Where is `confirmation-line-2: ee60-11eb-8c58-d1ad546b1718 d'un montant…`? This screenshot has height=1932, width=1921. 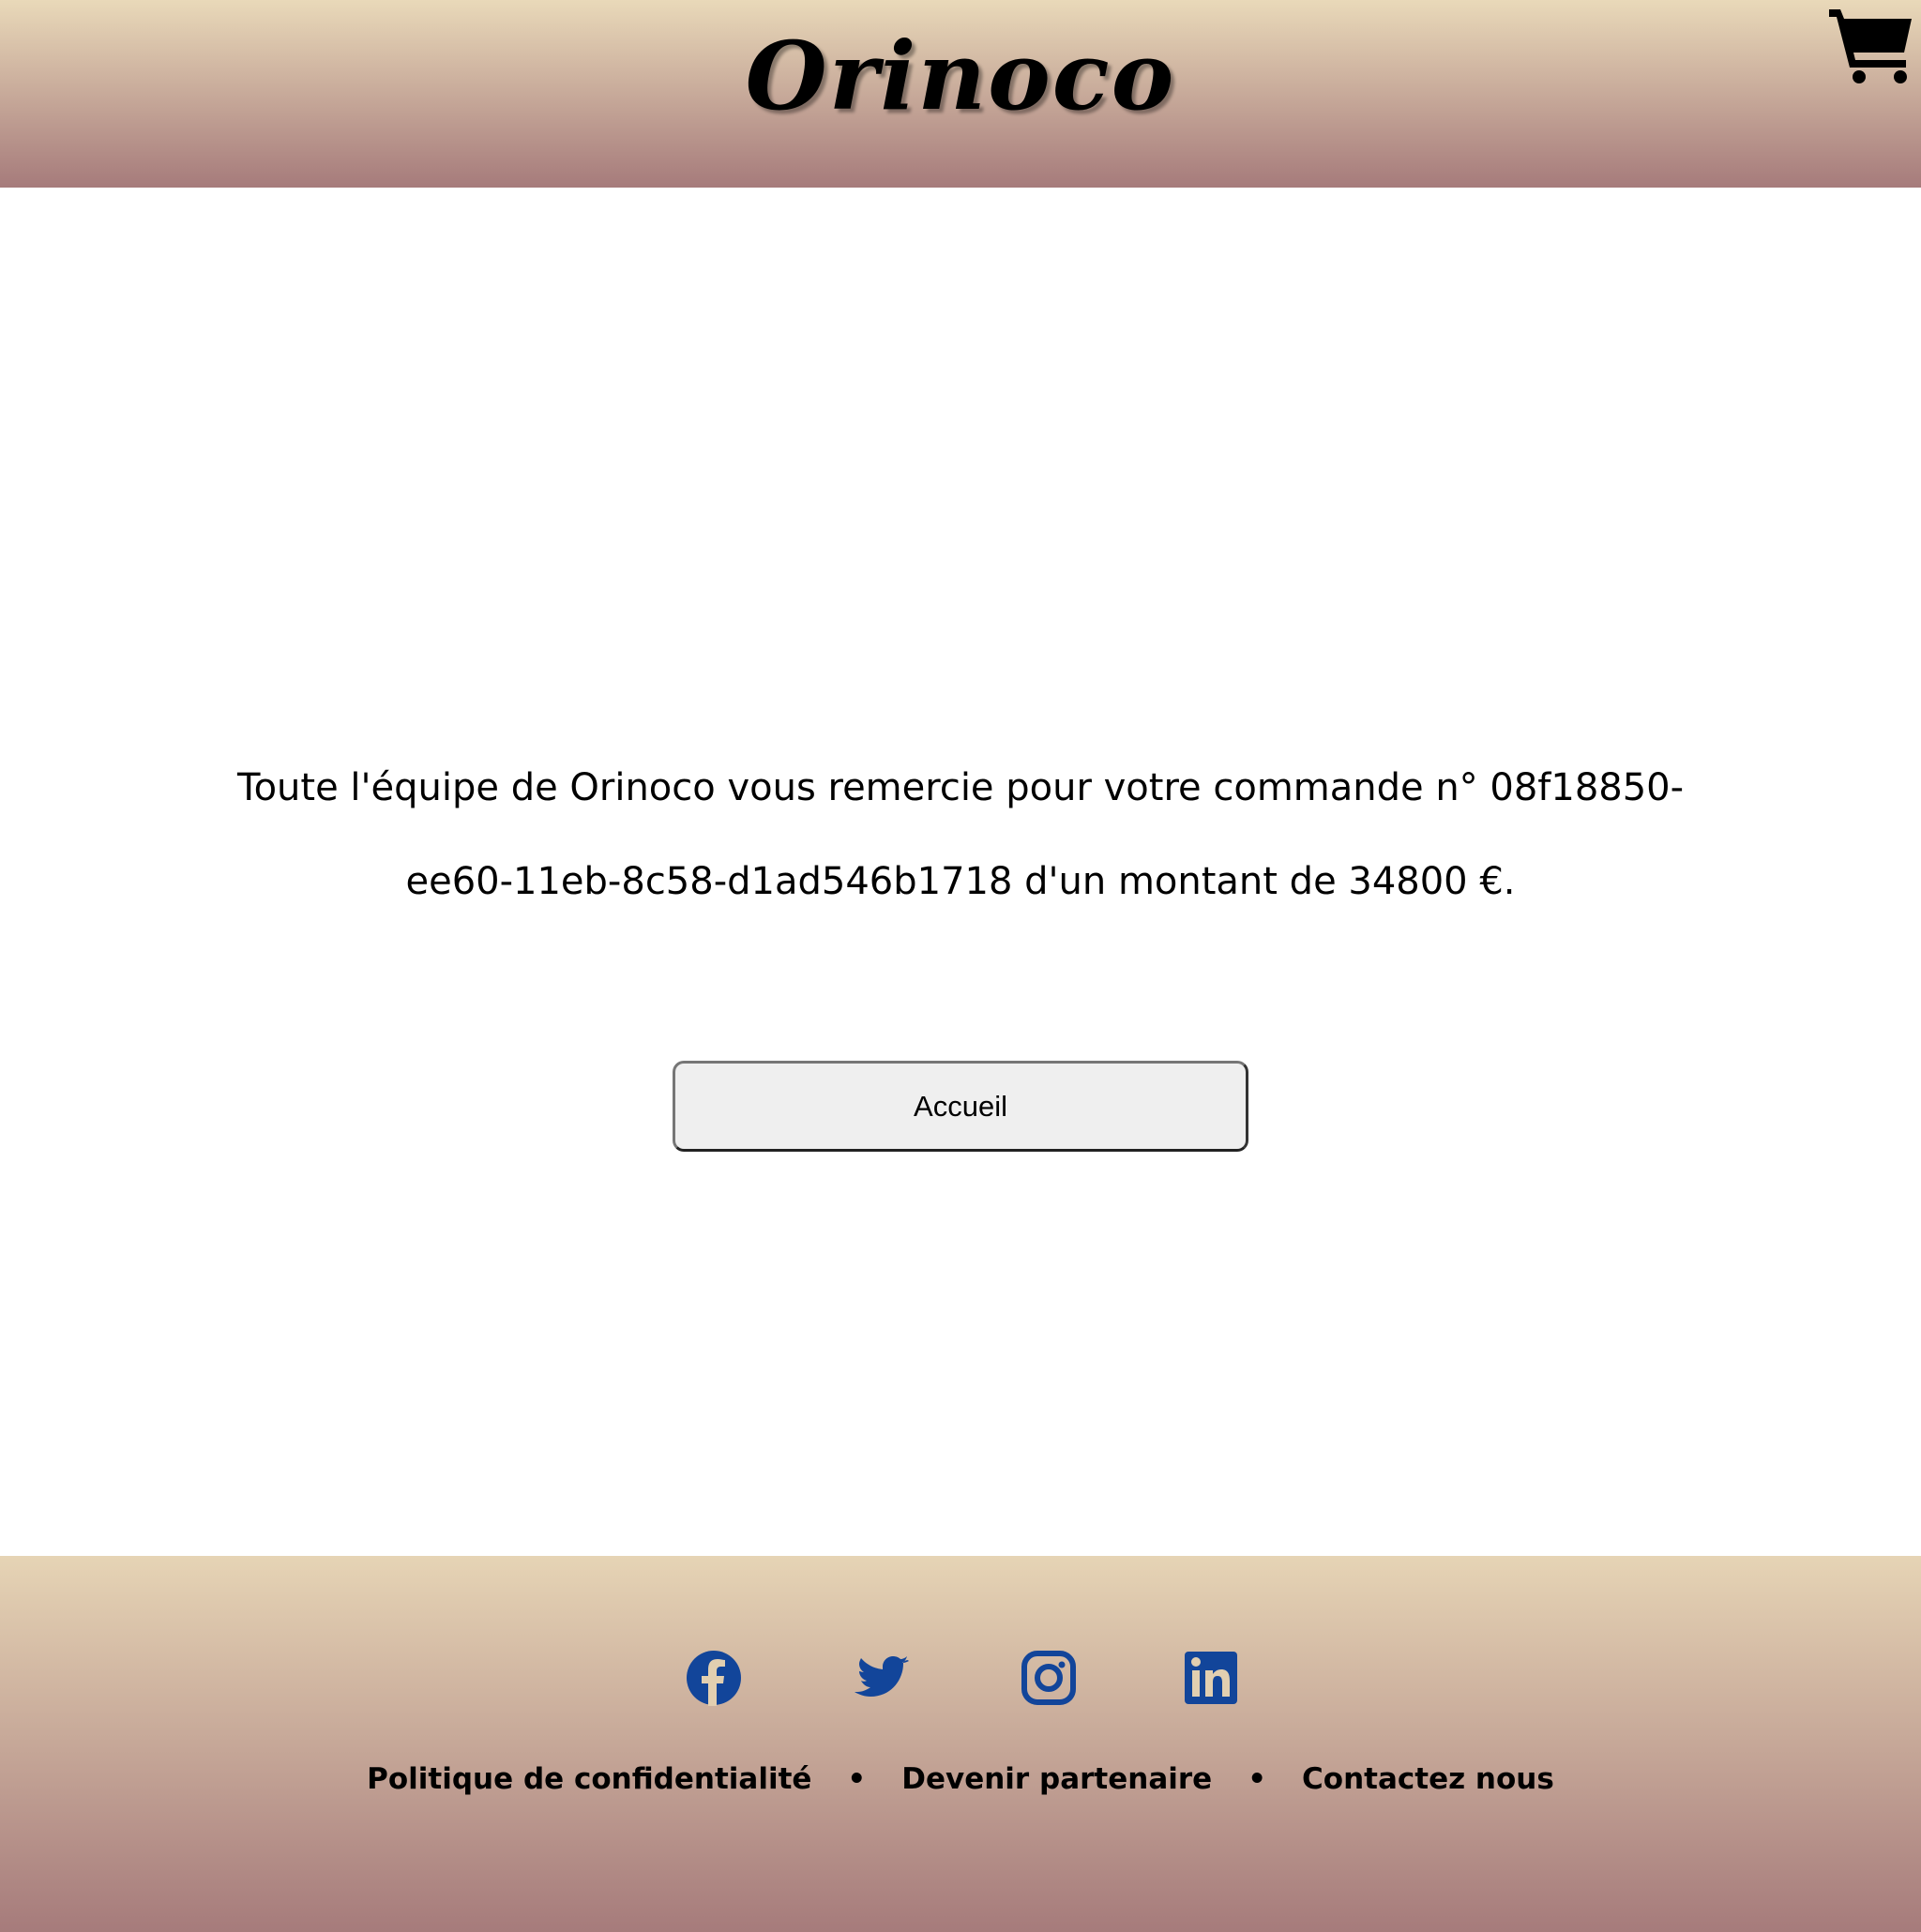
confirmation-line-2: ee60-11eb-8c58-d1ad546b1718 d'un montant… is located at coordinates (960, 881).